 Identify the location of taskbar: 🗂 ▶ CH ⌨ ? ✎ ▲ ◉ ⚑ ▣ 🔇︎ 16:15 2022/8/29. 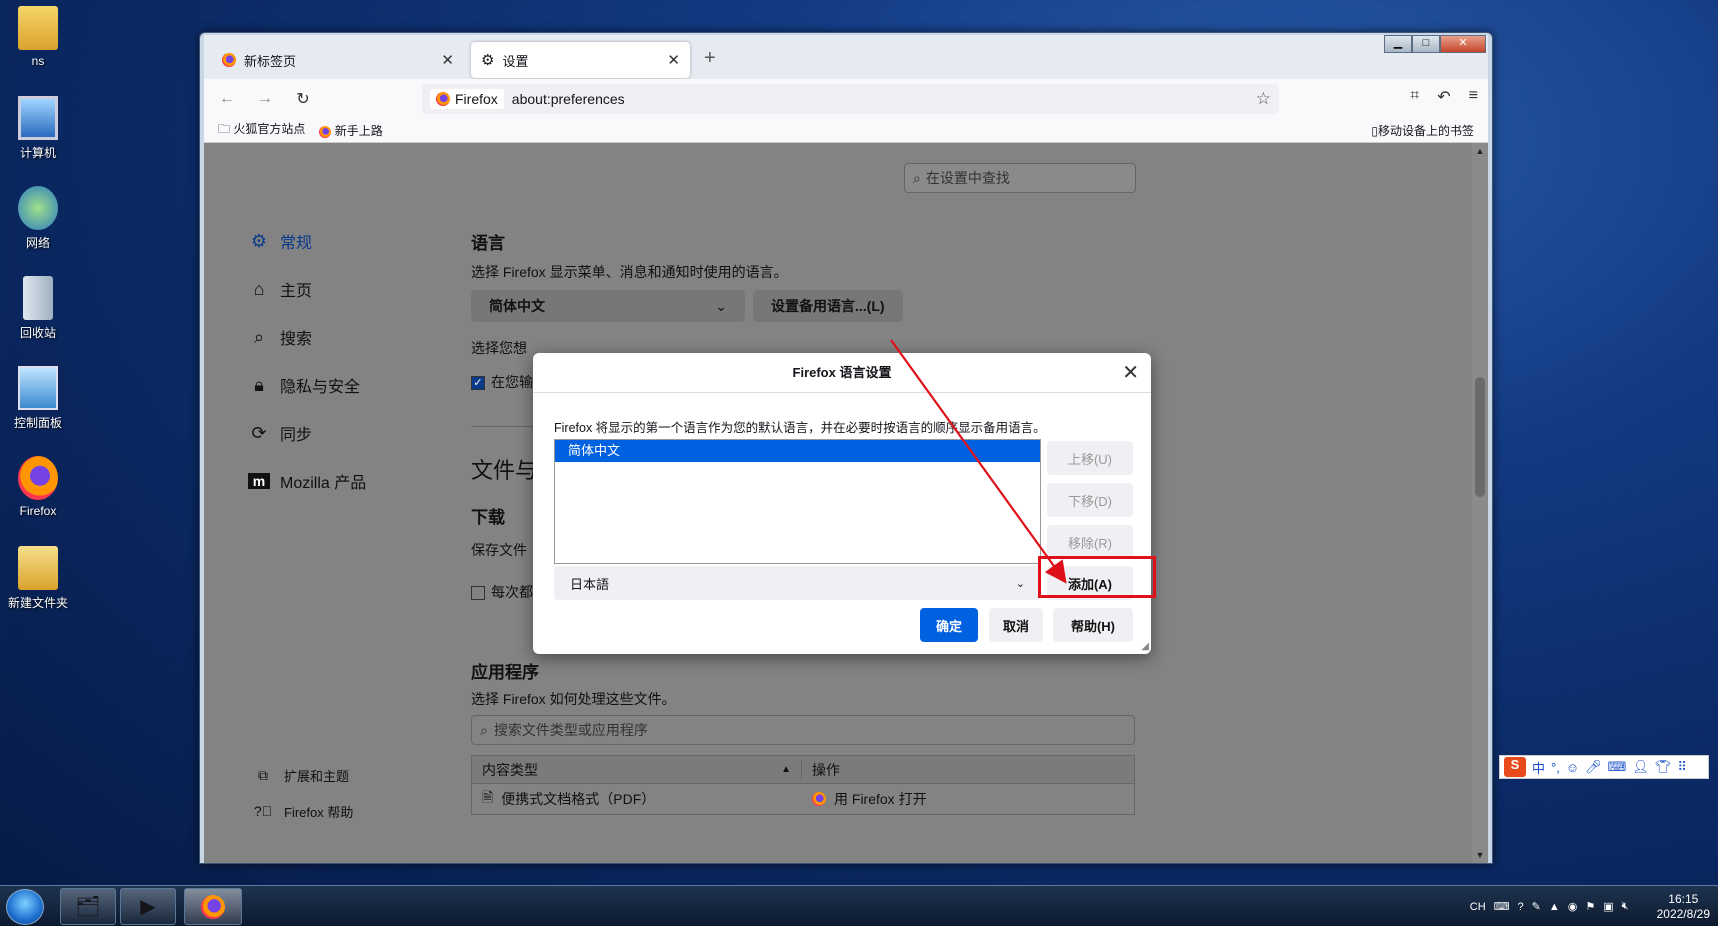
(859, 905).